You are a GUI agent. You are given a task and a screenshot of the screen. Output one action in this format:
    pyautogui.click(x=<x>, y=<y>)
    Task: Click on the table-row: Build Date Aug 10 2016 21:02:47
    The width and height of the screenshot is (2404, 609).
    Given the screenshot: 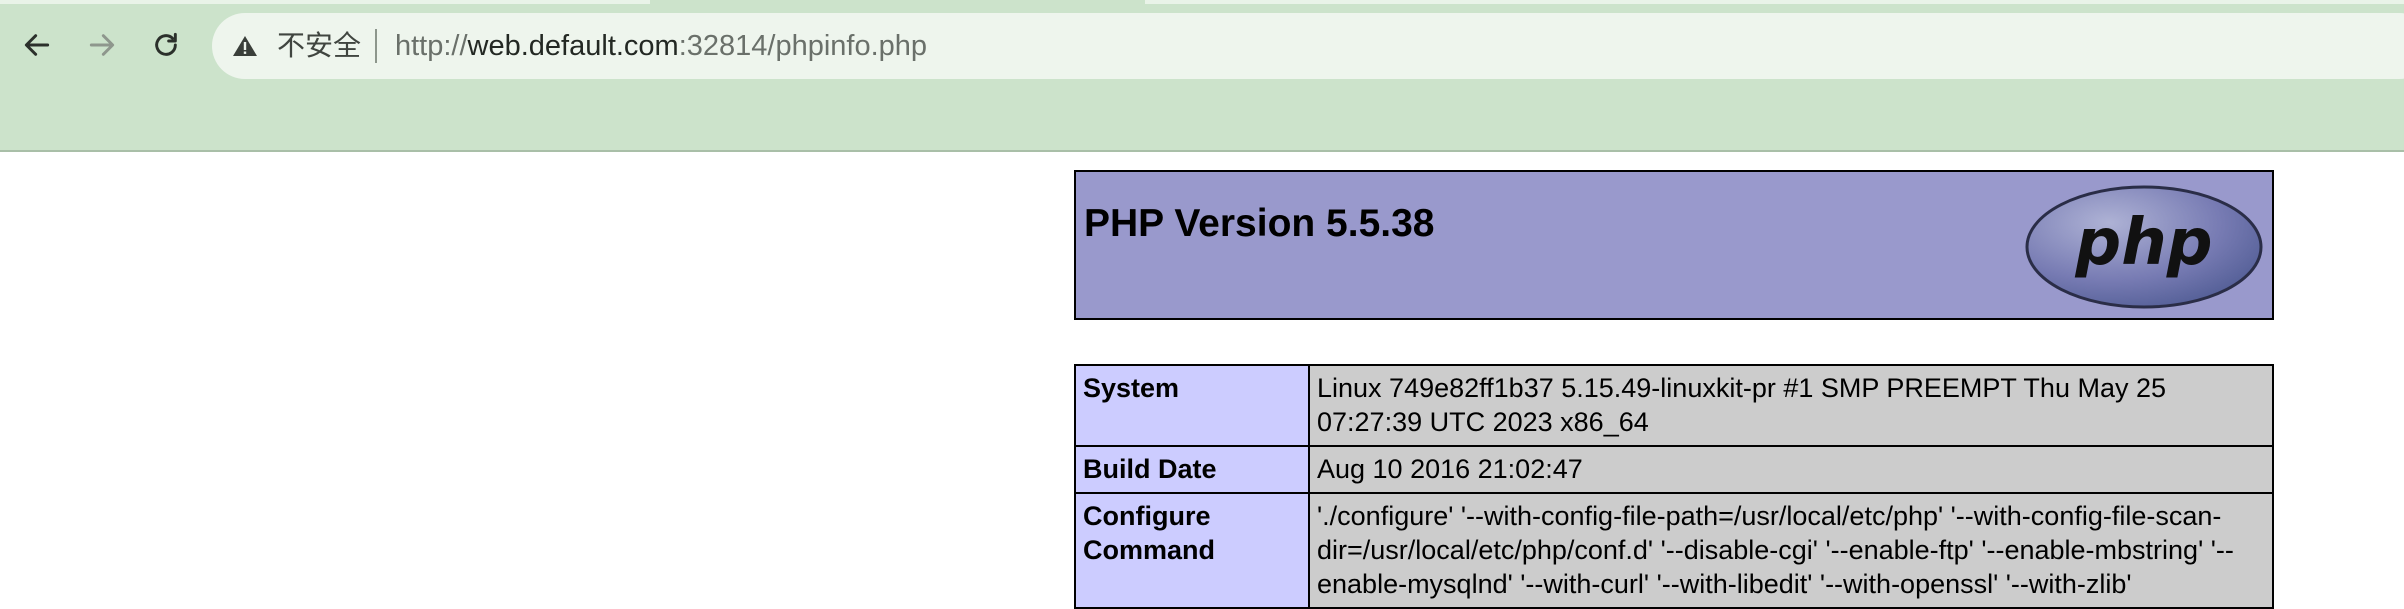 What is the action you would take?
    pyautogui.click(x=1674, y=469)
    